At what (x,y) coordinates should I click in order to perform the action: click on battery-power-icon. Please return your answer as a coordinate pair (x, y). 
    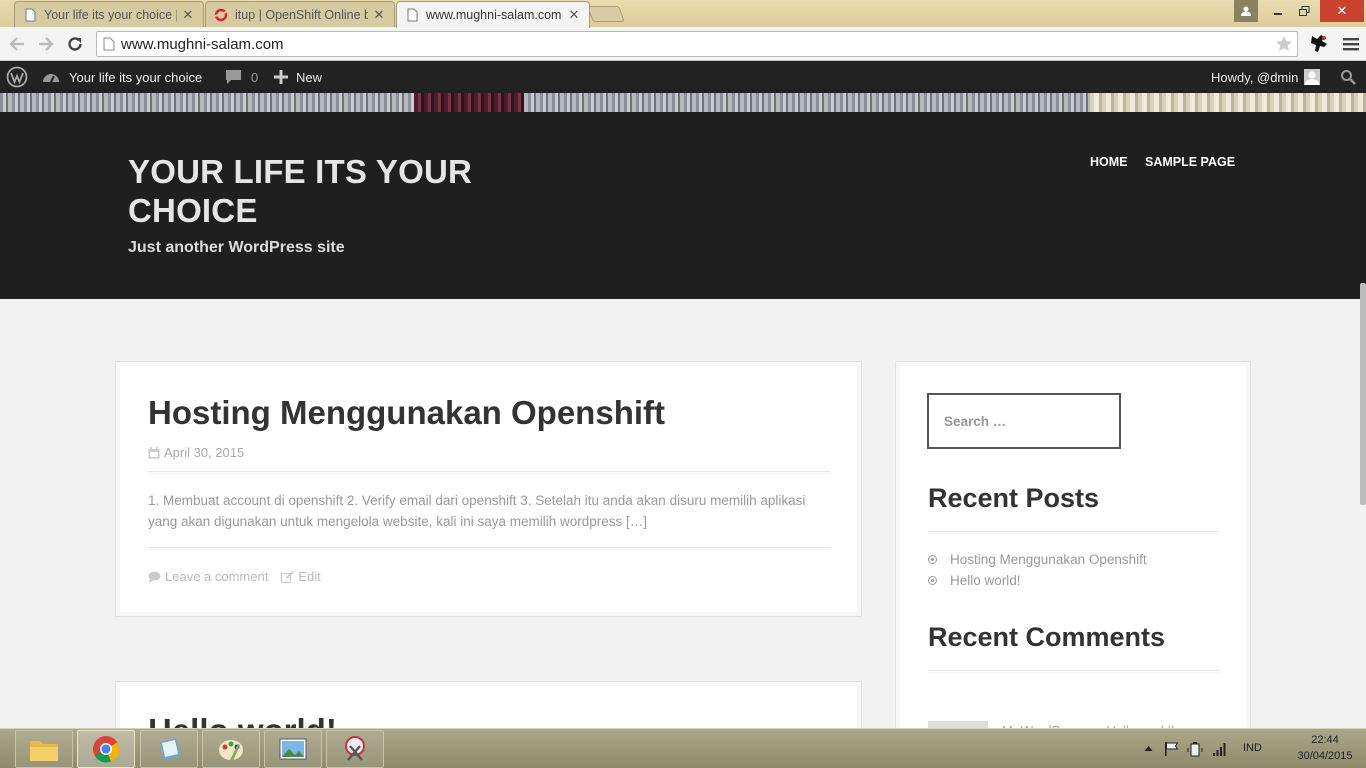
    Looking at the image, I should click on (1195, 749).